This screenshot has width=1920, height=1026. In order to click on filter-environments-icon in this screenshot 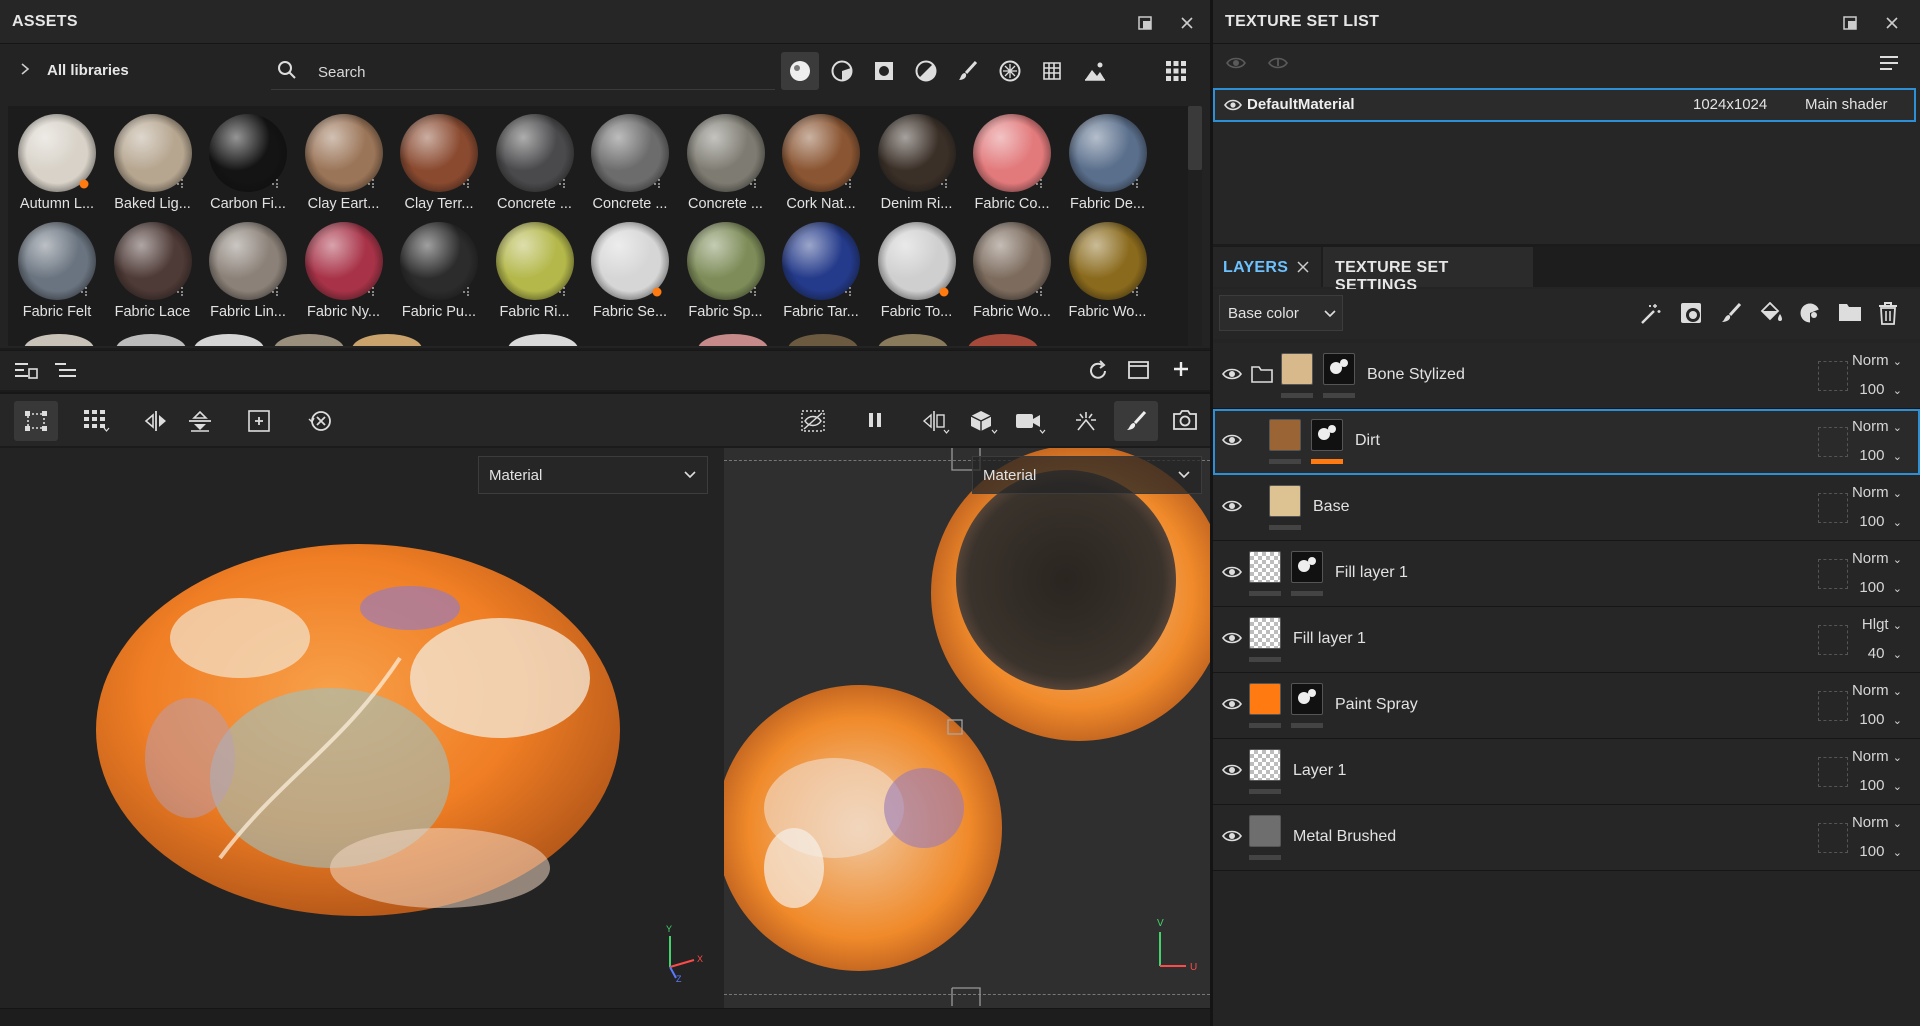, I will do `click(1095, 71)`.